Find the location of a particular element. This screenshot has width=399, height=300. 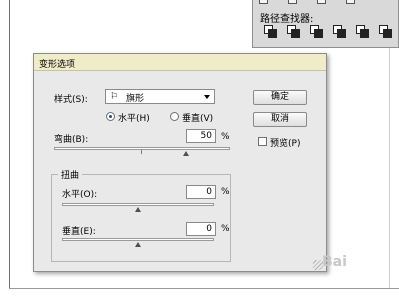

dist-vertical-slider-track is located at coordinates (138, 239).